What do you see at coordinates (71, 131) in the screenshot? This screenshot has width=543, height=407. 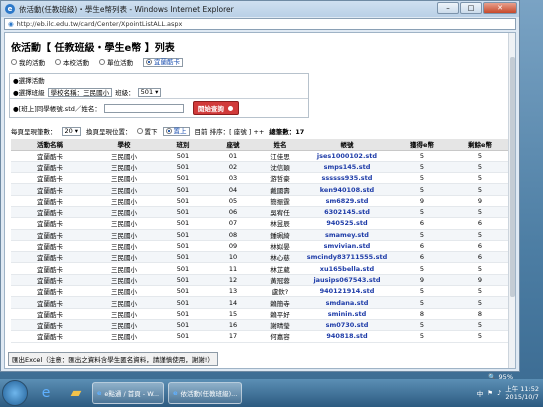 I see `per-page-select: 20 ▾` at bounding box center [71, 131].